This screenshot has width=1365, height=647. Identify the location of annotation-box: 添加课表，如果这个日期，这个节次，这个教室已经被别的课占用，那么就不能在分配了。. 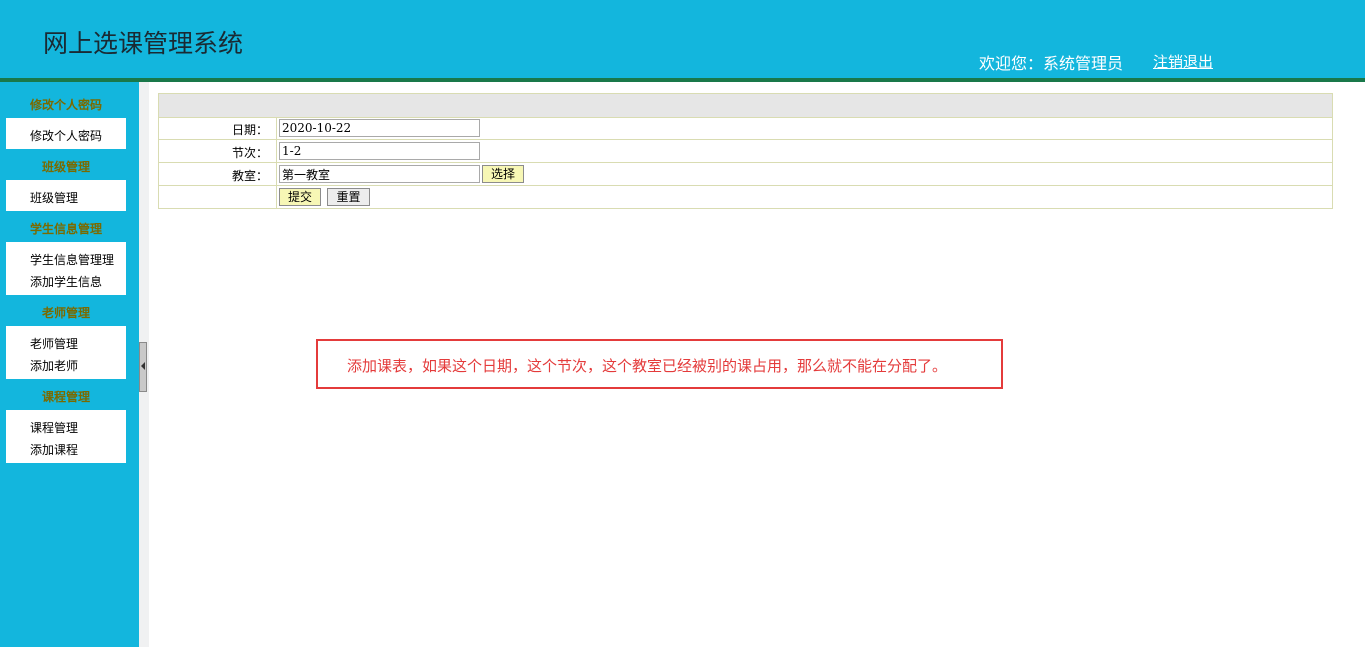
(659, 364).